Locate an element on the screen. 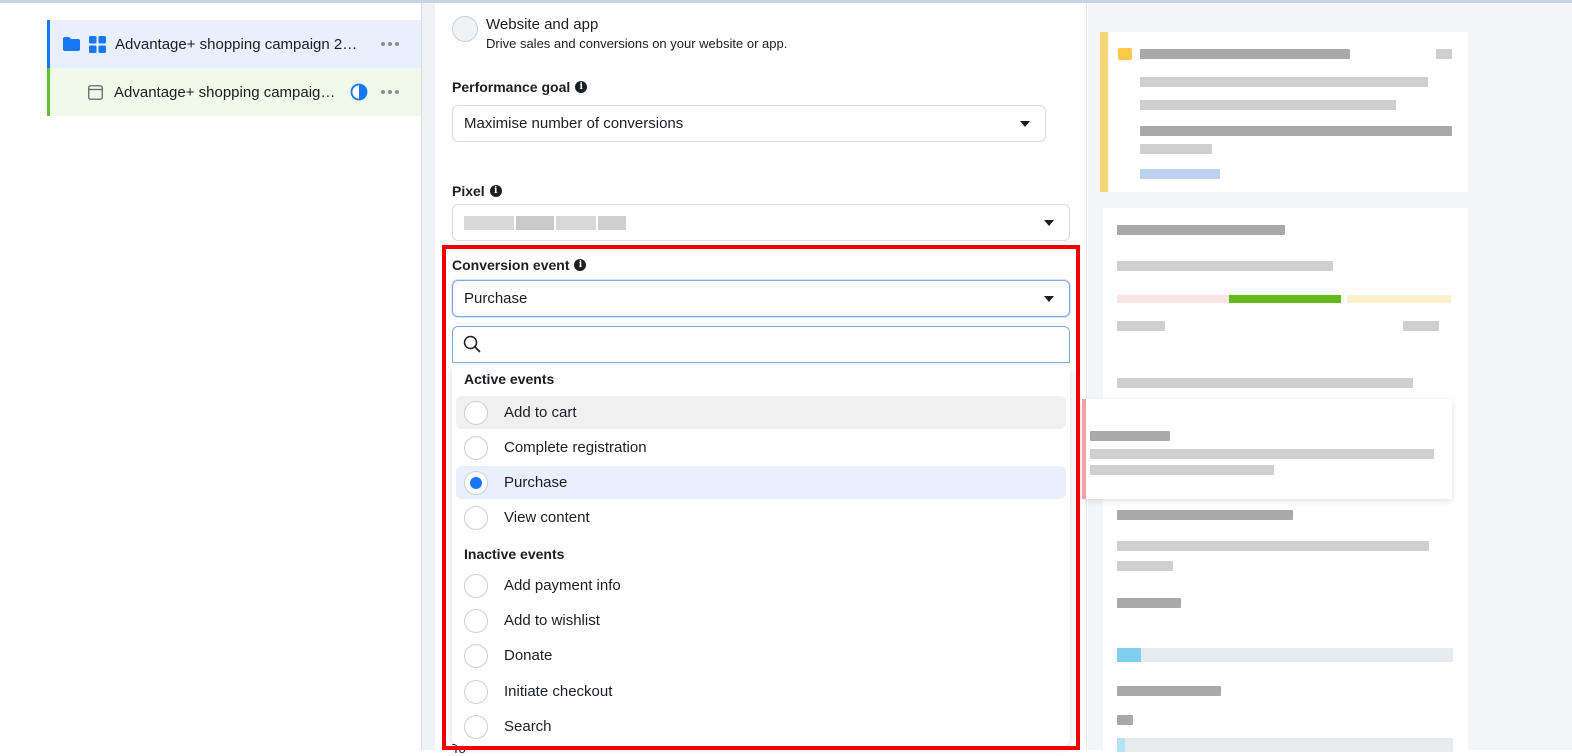 The width and height of the screenshot is (1572, 756). range-bar-high is located at coordinates (1399, 299).